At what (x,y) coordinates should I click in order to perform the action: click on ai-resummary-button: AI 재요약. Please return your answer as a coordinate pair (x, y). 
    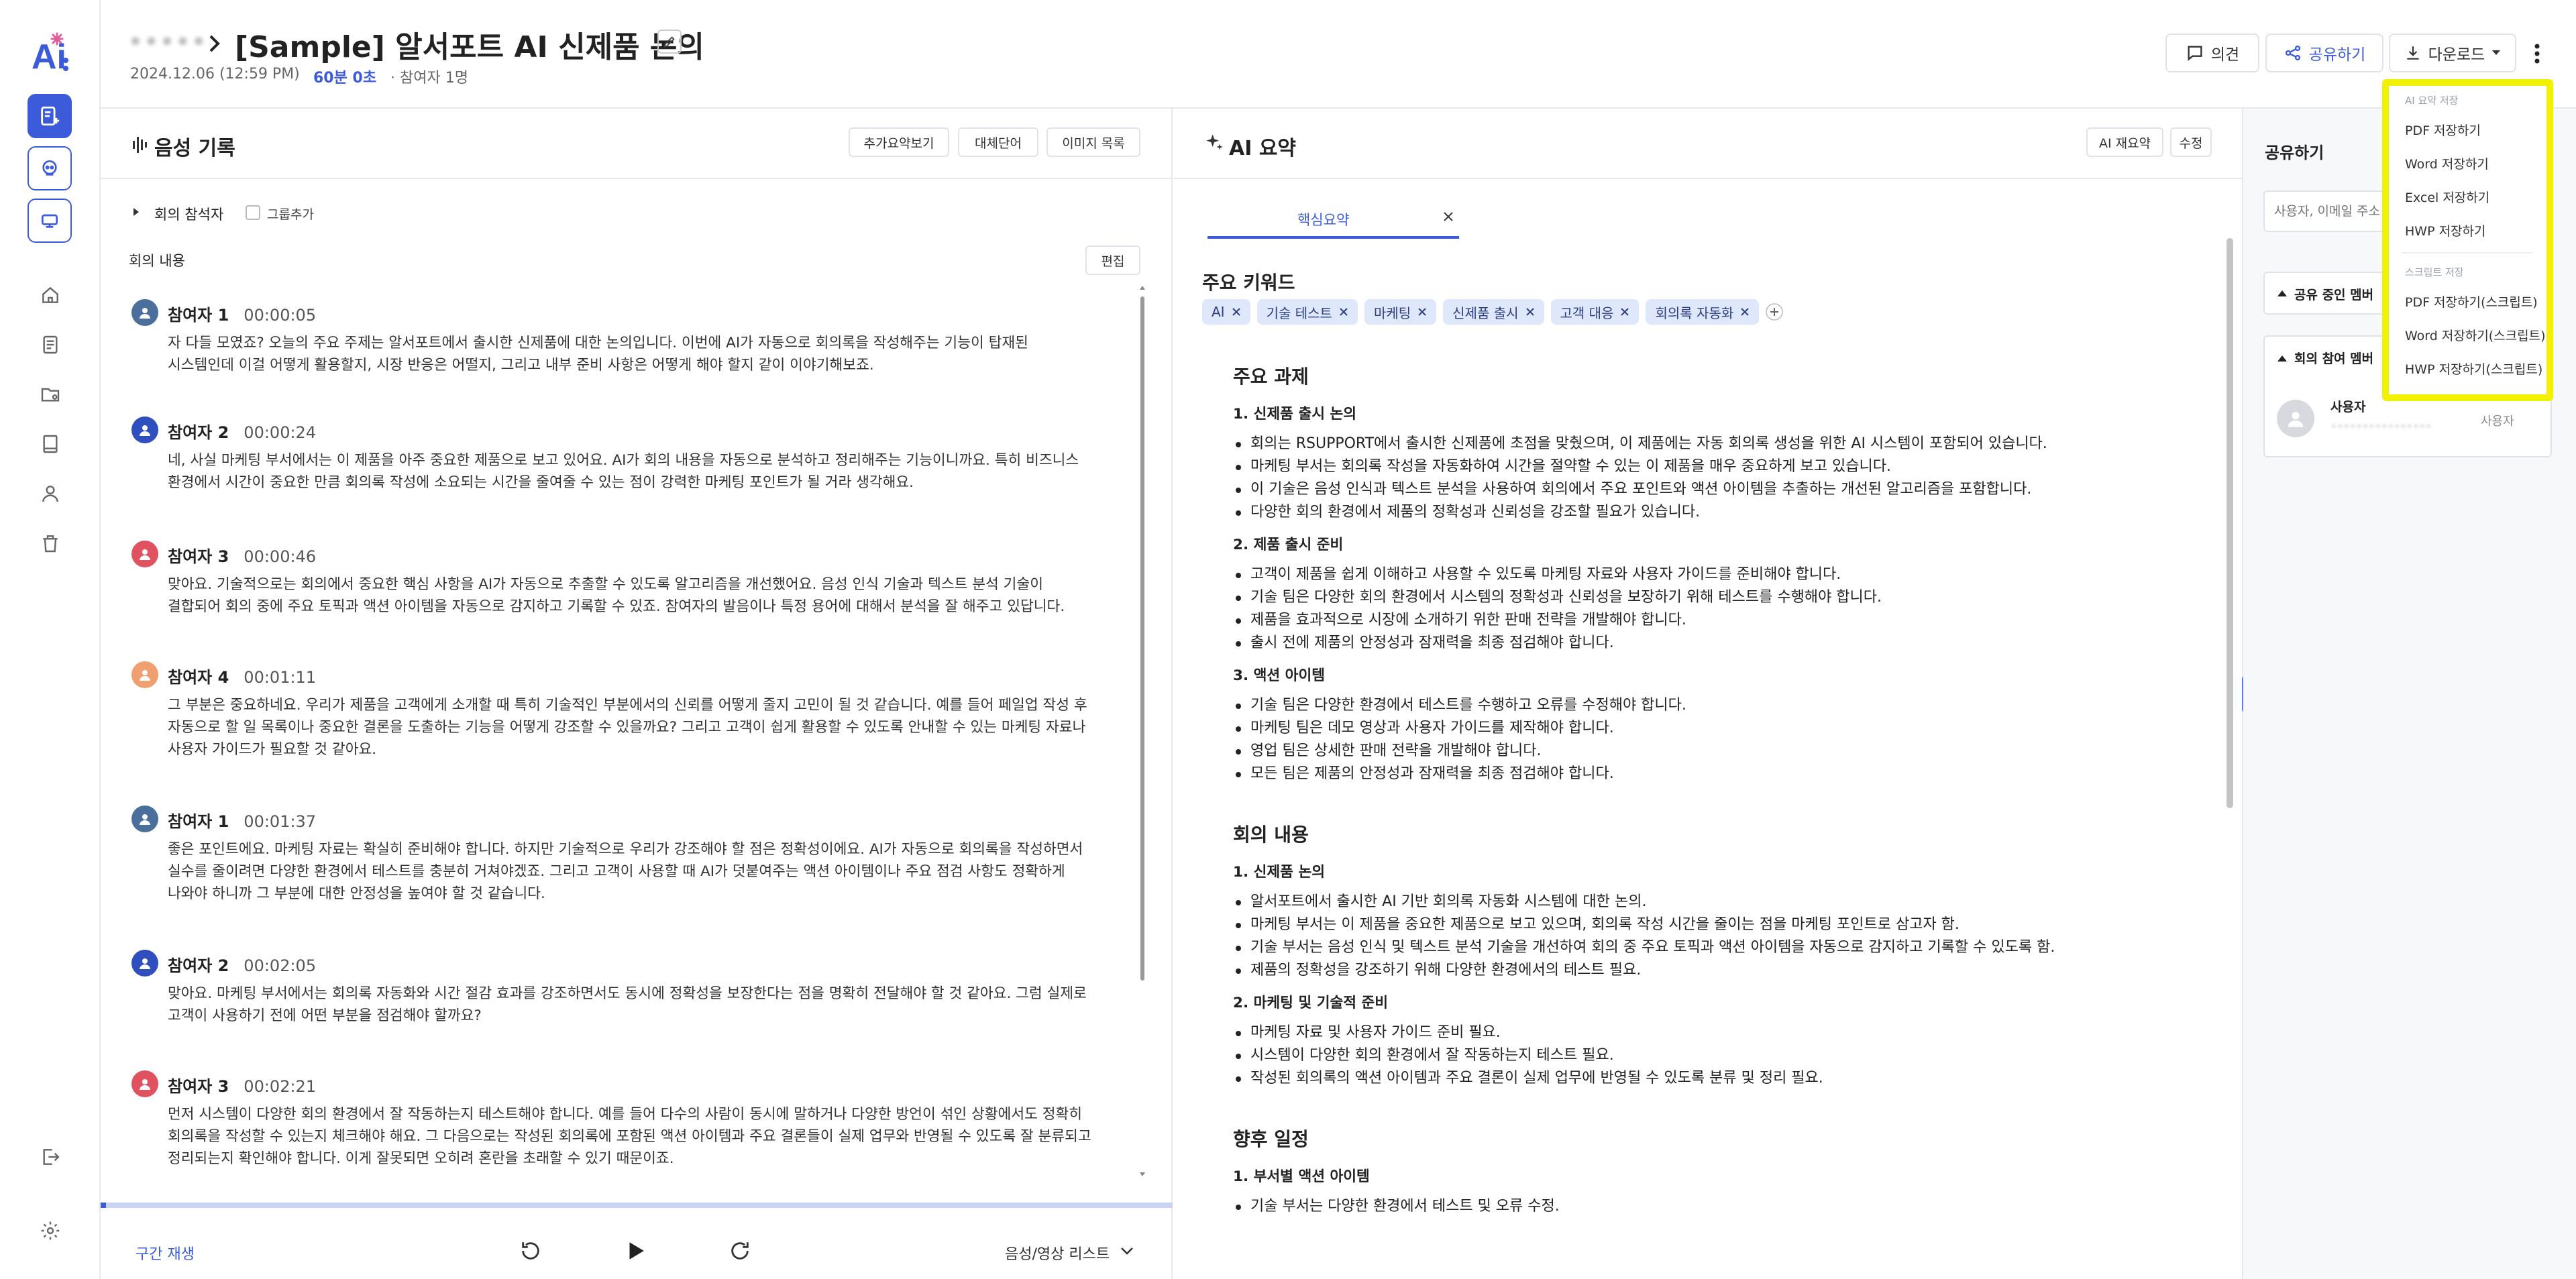
    Looking at the image, I should click on (2124, 142).